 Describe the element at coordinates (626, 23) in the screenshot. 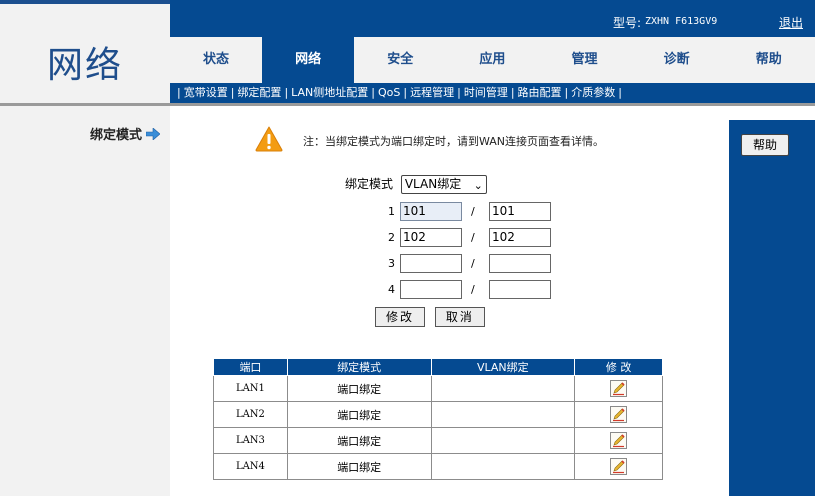

I see `model-label: 型号:` at that location.